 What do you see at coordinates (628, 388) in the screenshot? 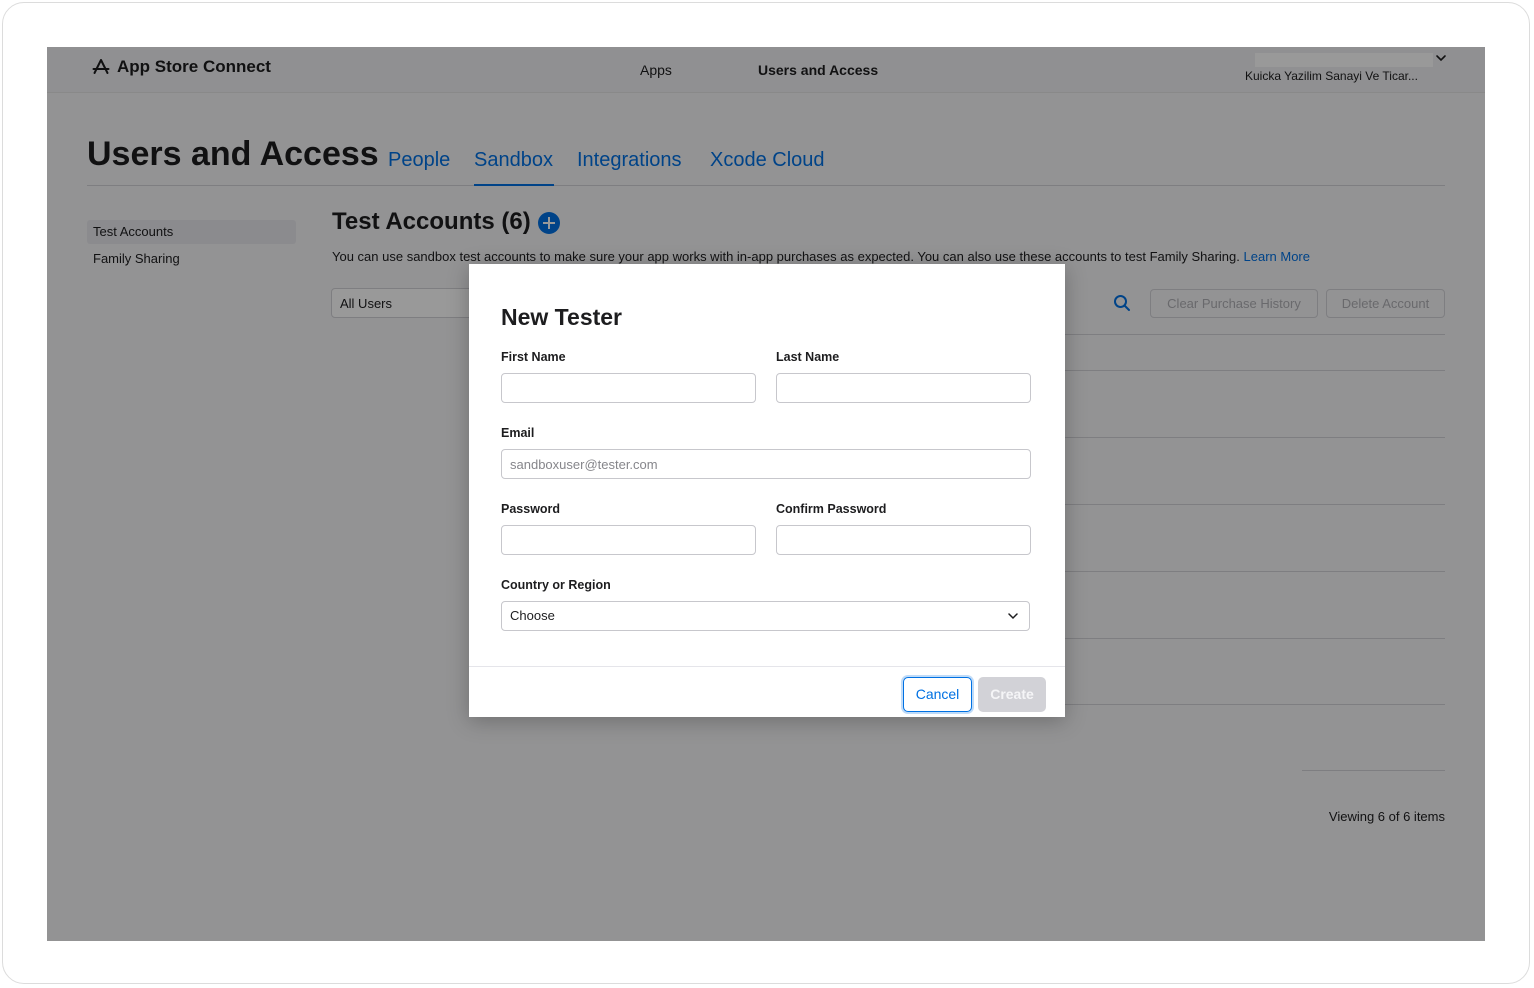
I see `first-name-field` at bounding box center [628, 388].